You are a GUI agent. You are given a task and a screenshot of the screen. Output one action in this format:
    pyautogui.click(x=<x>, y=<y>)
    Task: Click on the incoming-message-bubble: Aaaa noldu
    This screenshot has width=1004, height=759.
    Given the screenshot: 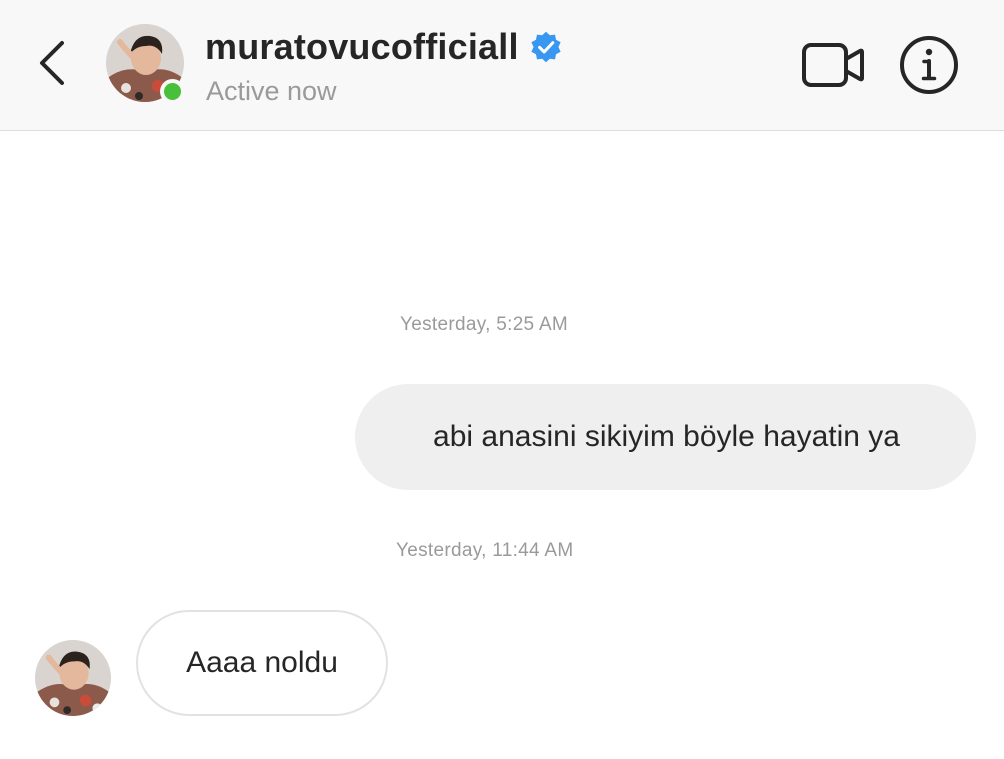 What is the action you would take?
    pyautogui.click(x=262, y=663)
    